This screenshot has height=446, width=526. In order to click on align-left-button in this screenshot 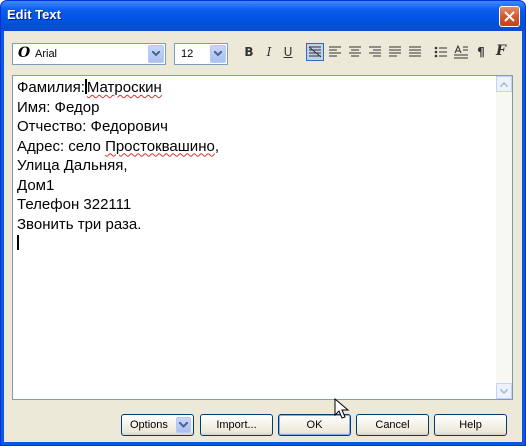, I will do `click(335, 52)`.